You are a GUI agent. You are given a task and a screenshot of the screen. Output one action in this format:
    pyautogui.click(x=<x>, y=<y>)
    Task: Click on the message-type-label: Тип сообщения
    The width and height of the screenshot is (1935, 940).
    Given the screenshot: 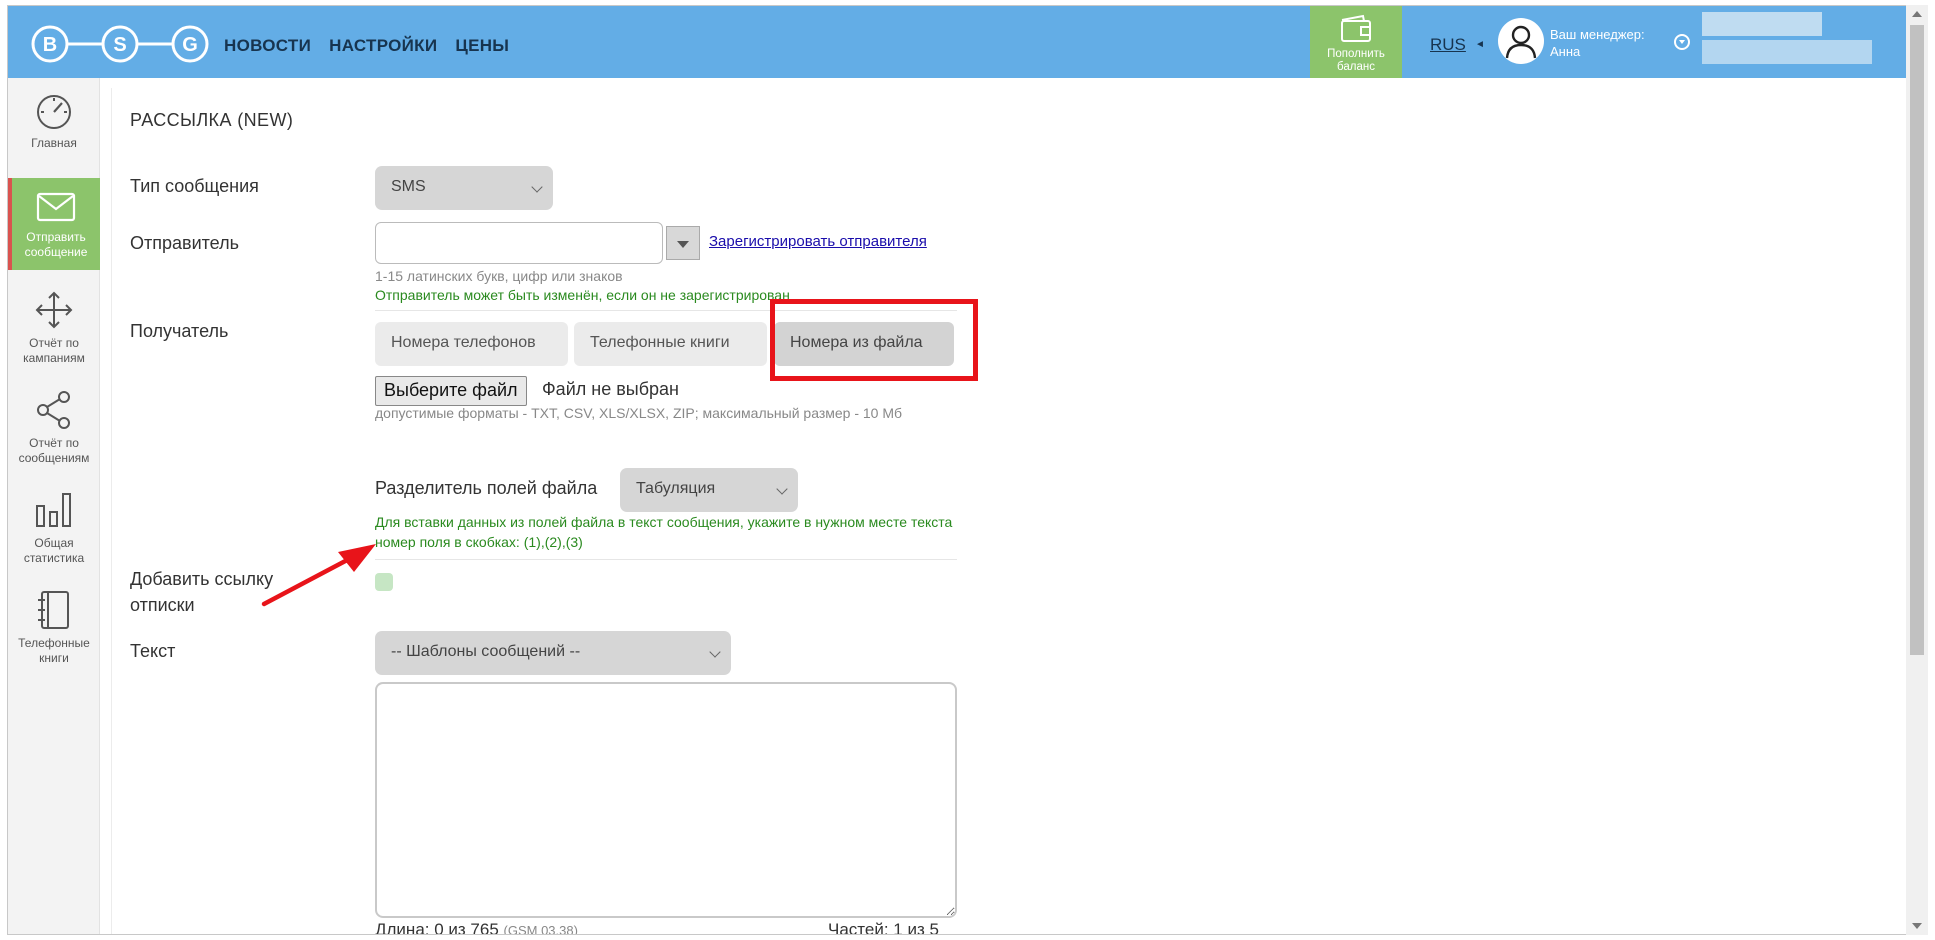 What is the action you would take?
    pyautogui.click(x=194, y=186)
    